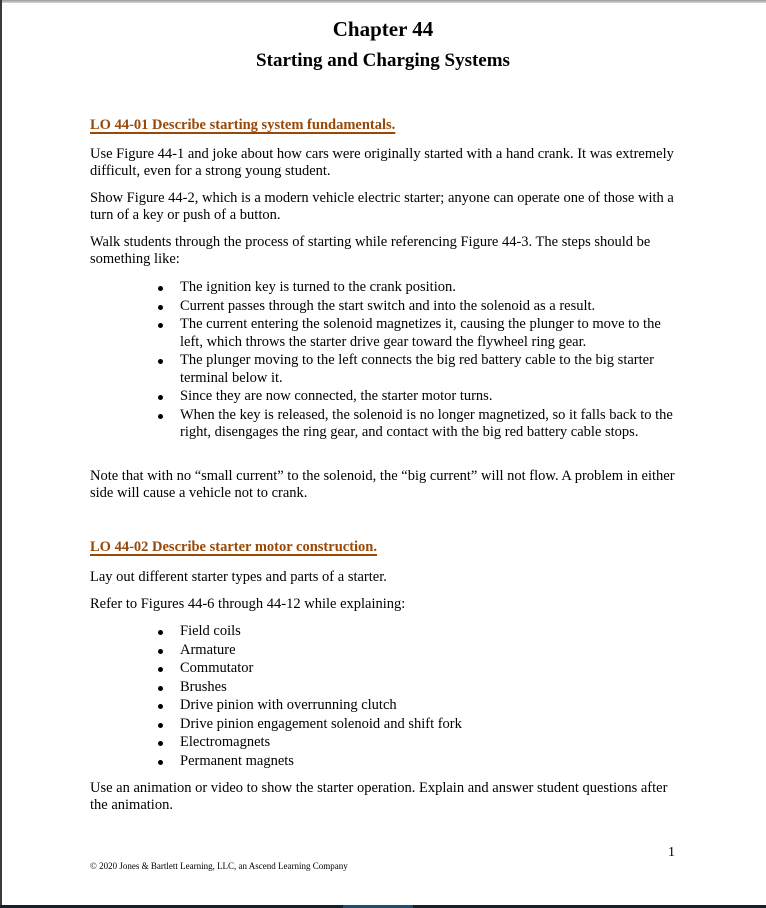 The width and height of the screenshot is (766, 908). What do you see at coordinates (1, 454) in the screenshot?
I see `page-left-border` at bounding box center [1, 454].